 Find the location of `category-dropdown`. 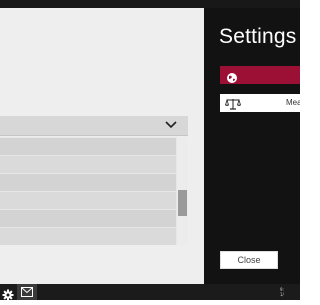

category-dropdown is located at coordinates (94, 126).